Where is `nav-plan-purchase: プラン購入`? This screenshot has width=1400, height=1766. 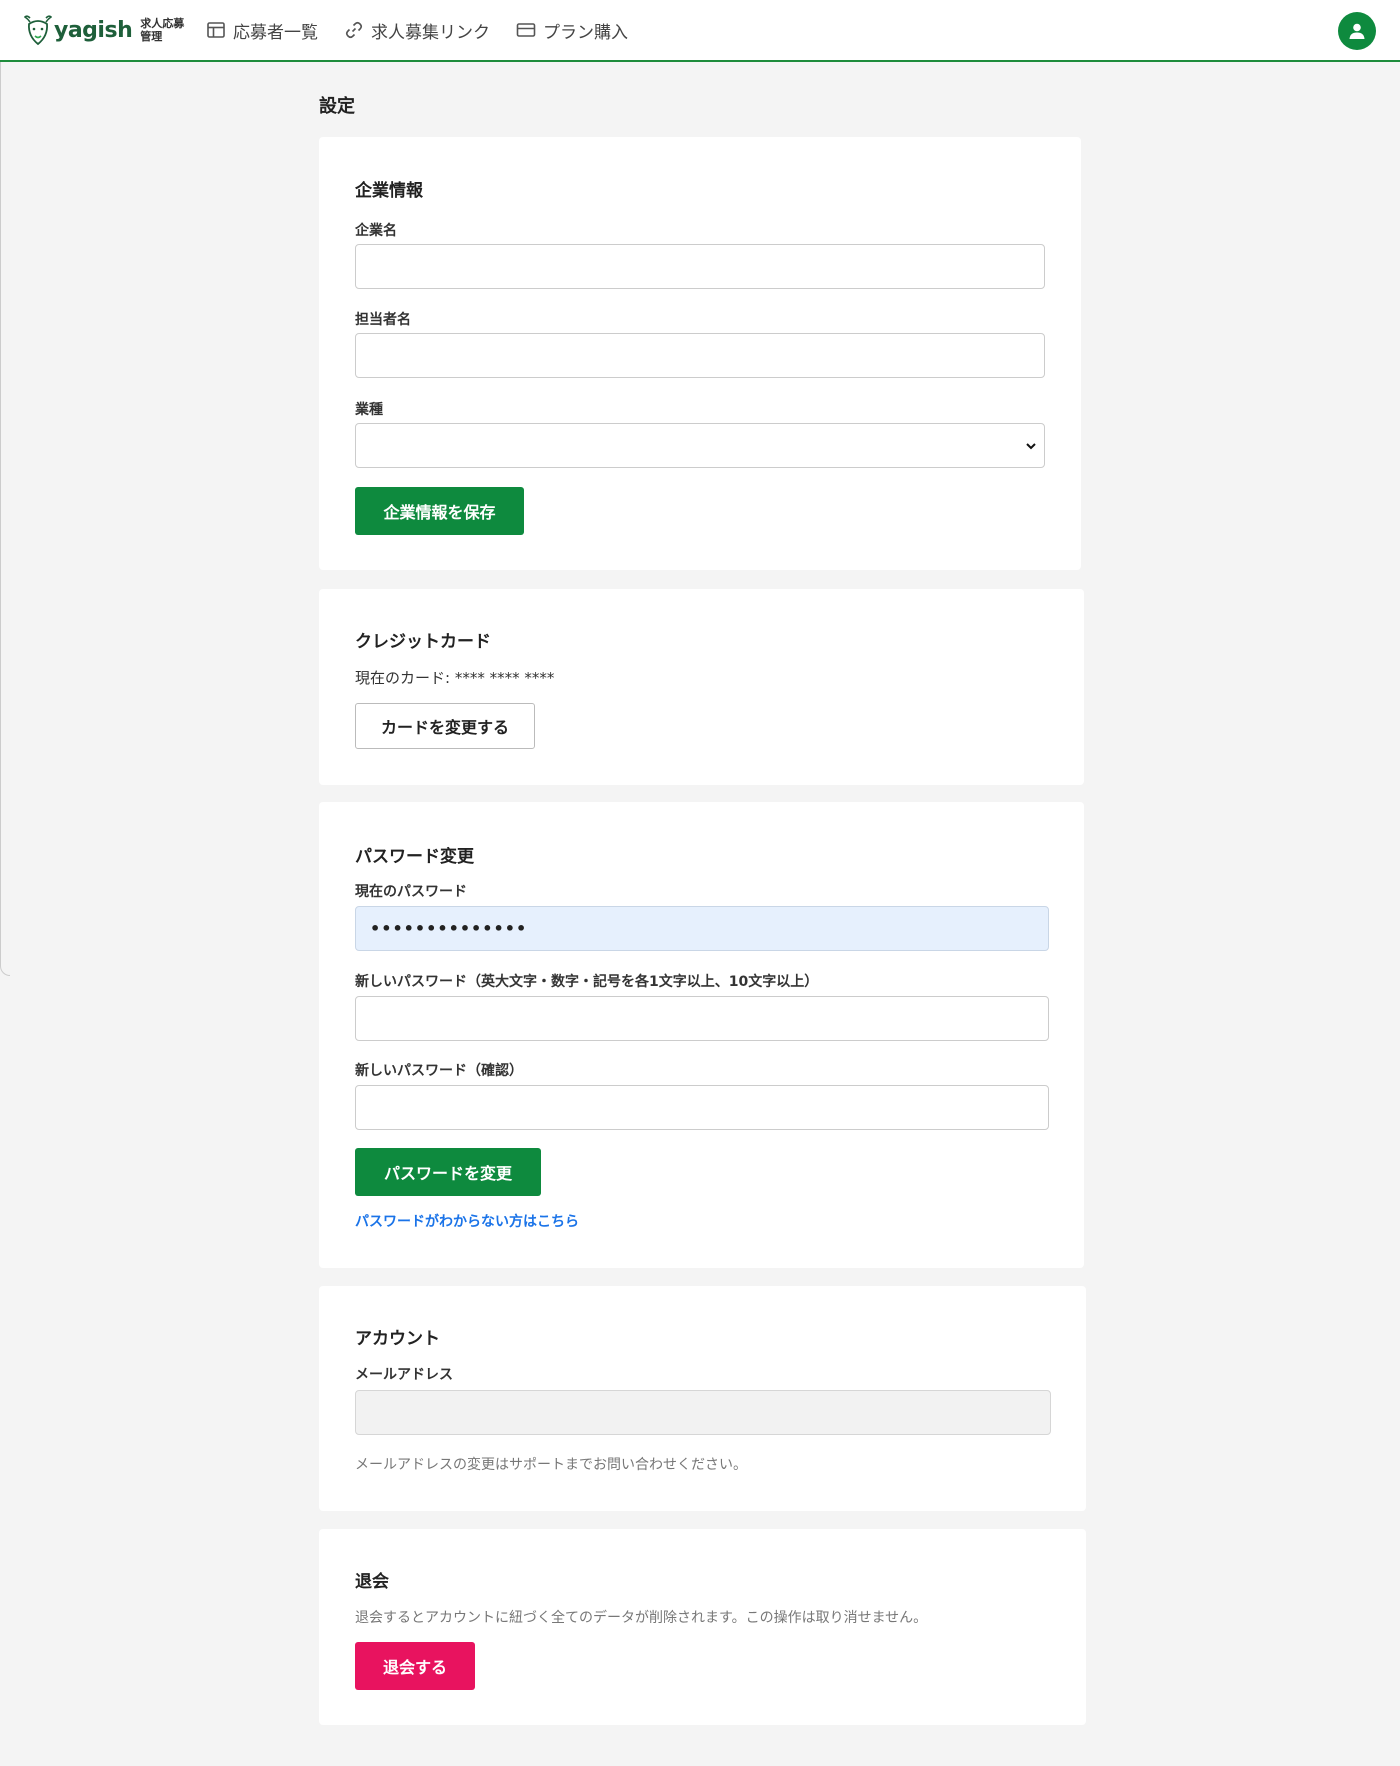 nav-plan-purchase: プラン購入 is located at coordinates (572, 30).